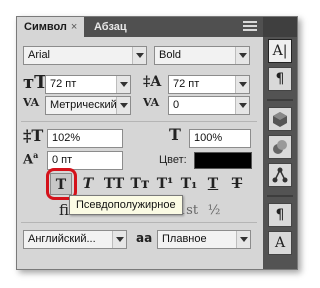 Image resolution: width=320 pixels, height=288 pixels. I want to click on small-caps-button: Tт, so click(140, 184).